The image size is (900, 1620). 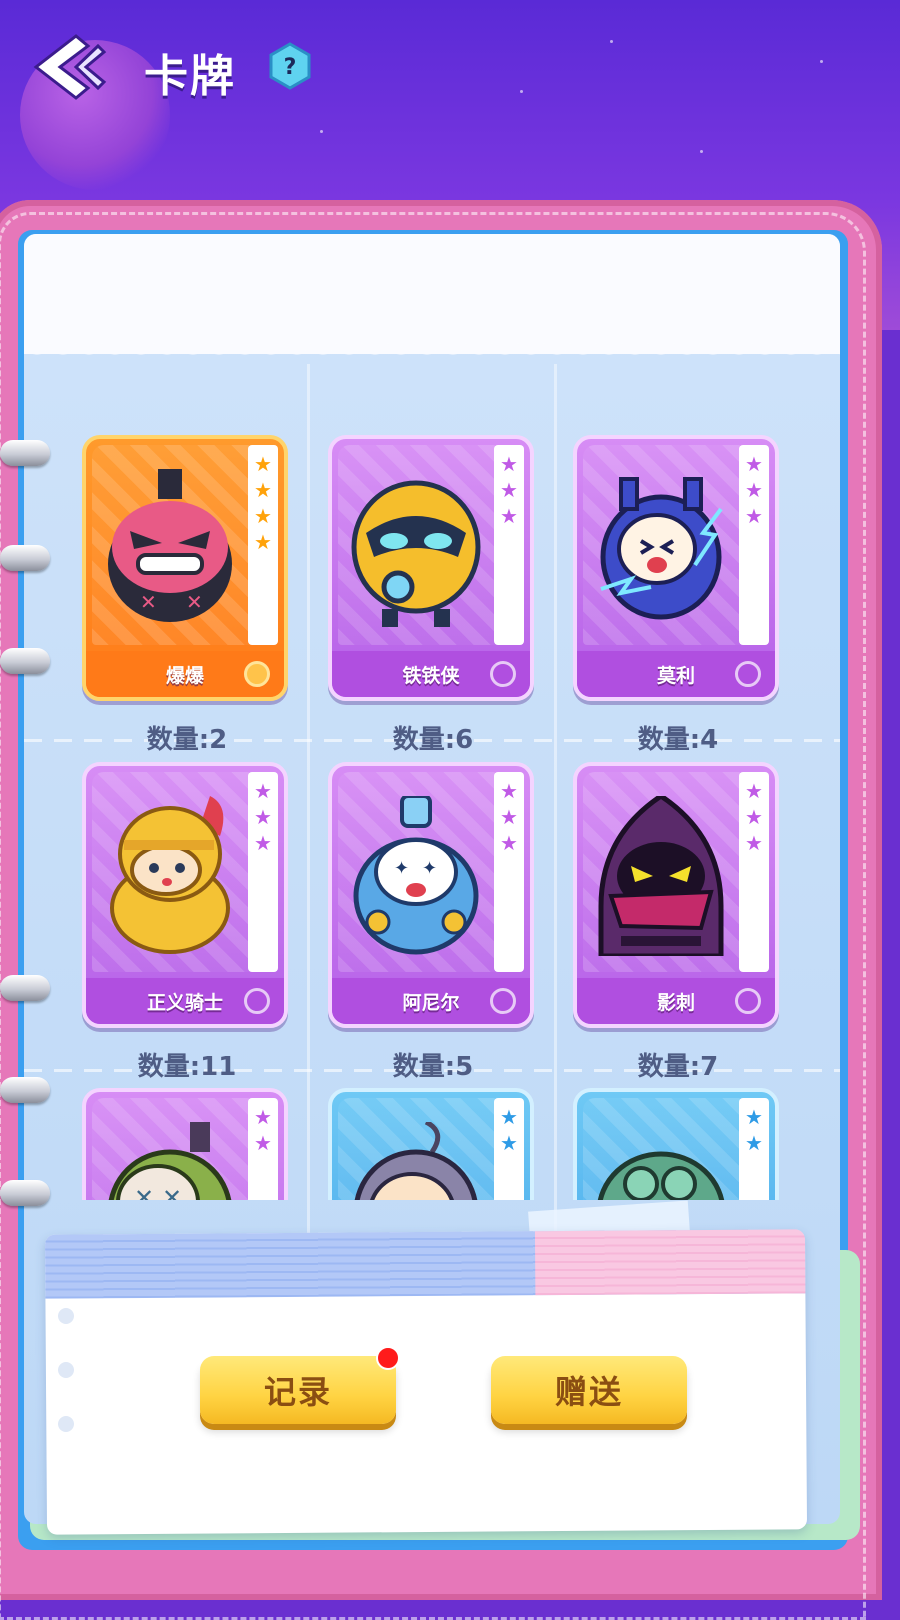 What do you see at coordinates (388, 1358) in the screenshot?
I see `notification-dot` at bounding box center [388, 1358].